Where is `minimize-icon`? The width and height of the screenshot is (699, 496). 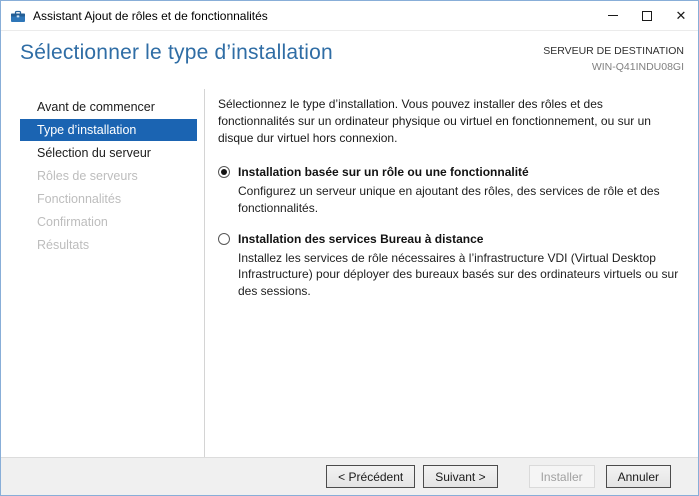 minimize-icon is located at coordinates (613, 15).